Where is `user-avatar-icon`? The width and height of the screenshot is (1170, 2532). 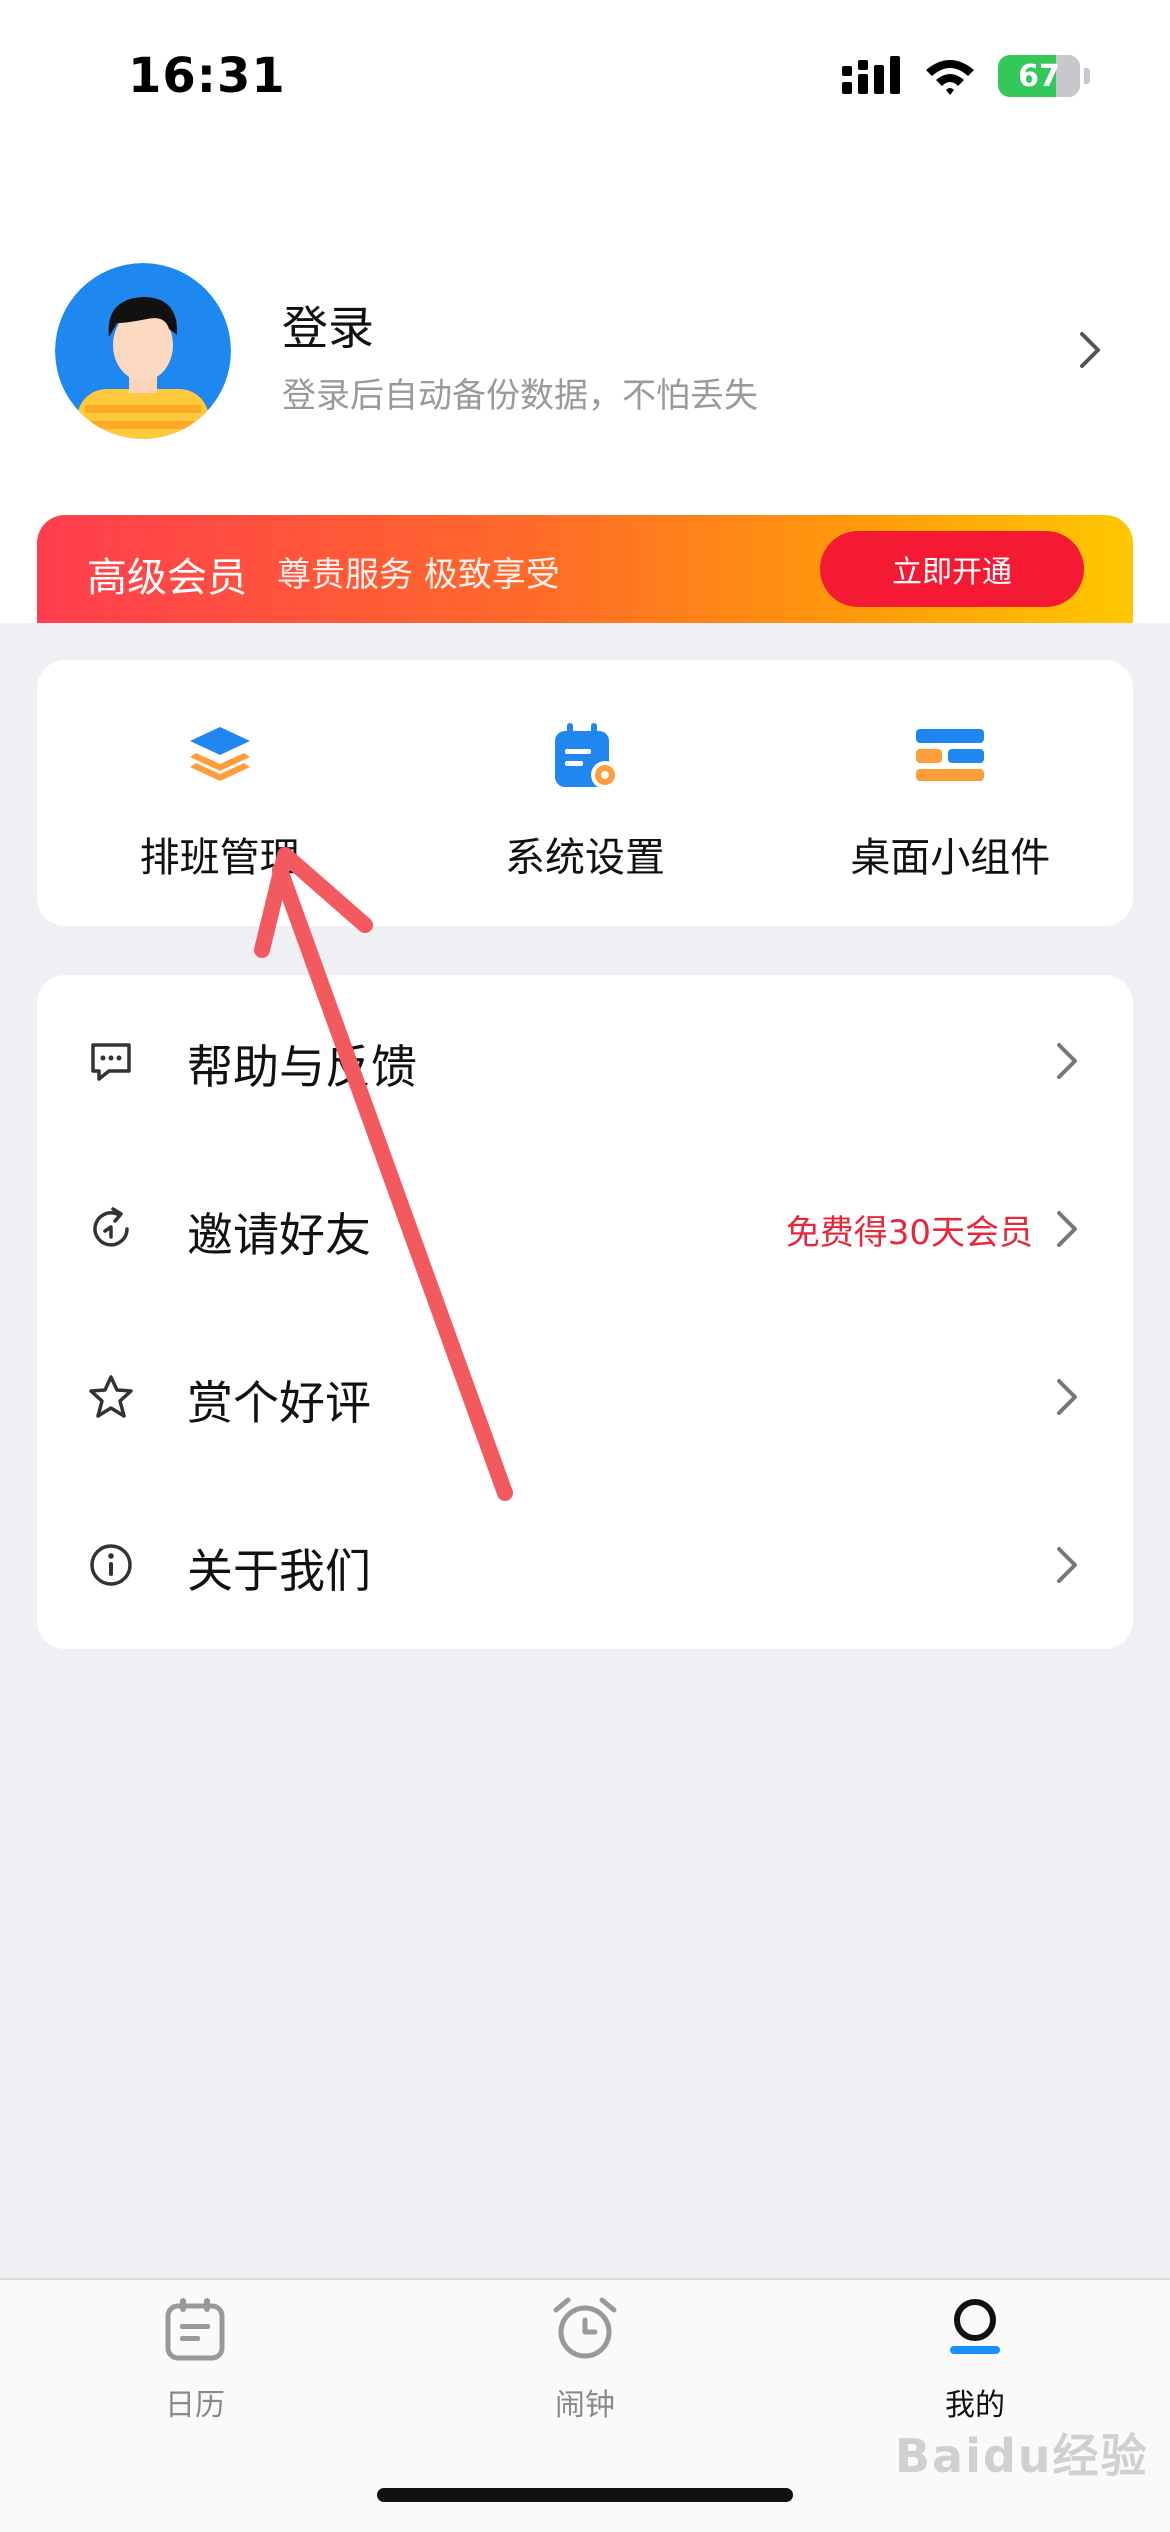
user-avatar-icon is located at coordinates (143, 351).